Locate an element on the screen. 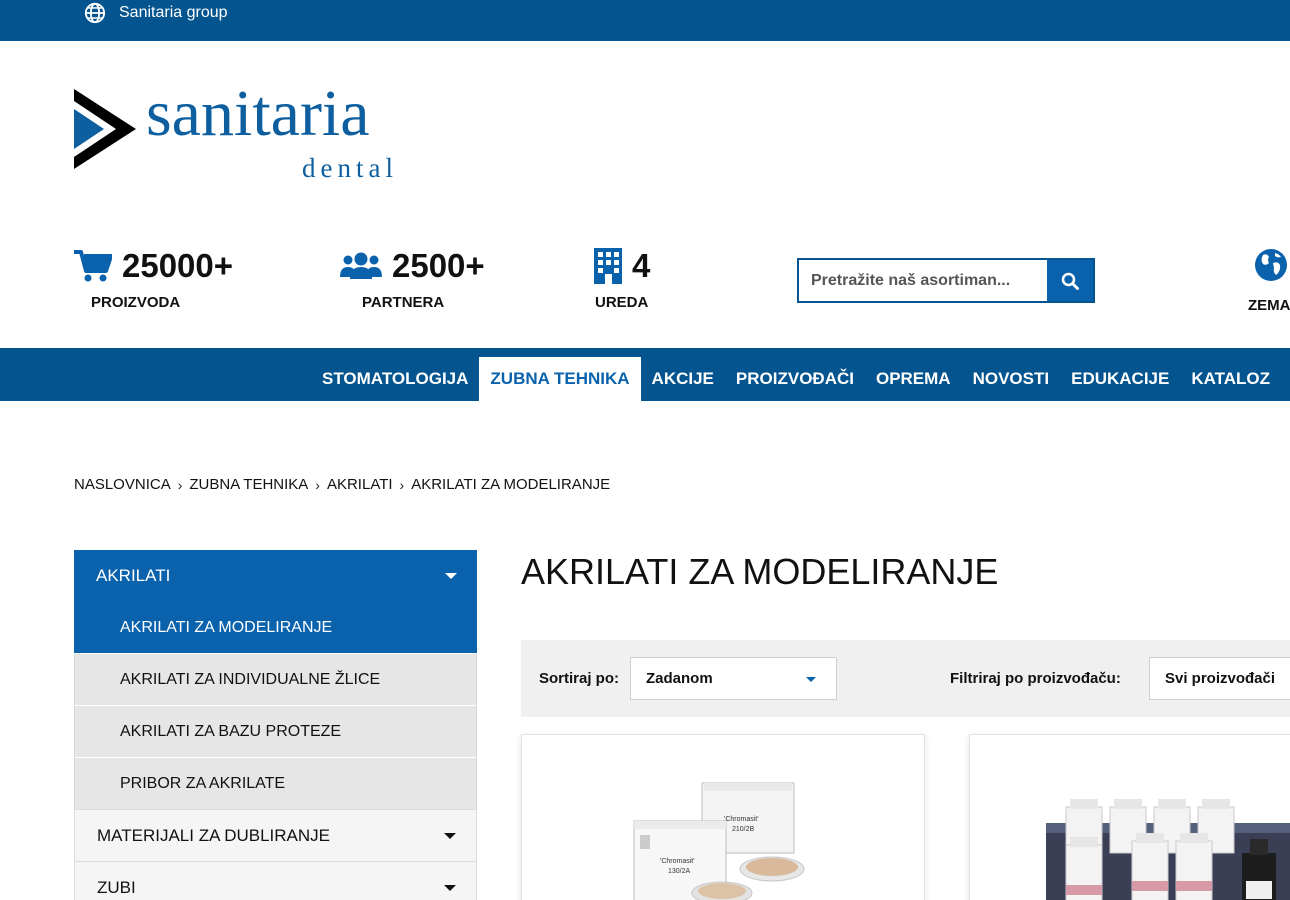 The width and height of the screenshot is (1290, 900). search-box is located at coordinates (946, 280).